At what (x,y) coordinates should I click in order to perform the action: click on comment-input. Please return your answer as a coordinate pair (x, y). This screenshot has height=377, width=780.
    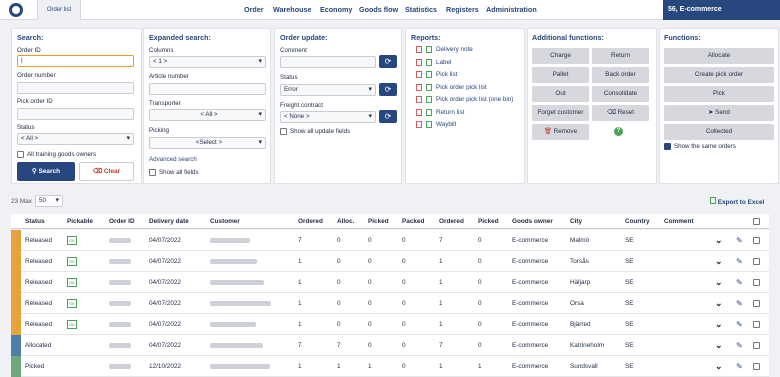
    Looking at the image, I should click on (328, 62).